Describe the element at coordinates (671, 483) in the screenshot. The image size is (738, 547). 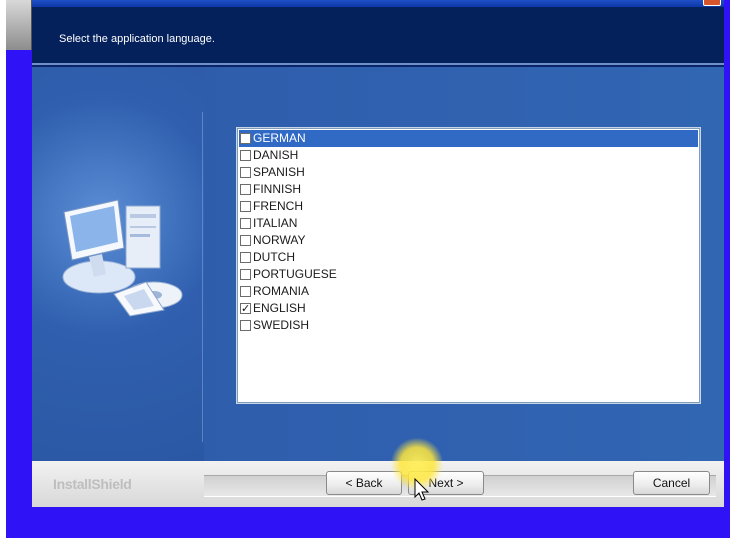
I see `cancel-button: Cancel` at that location.